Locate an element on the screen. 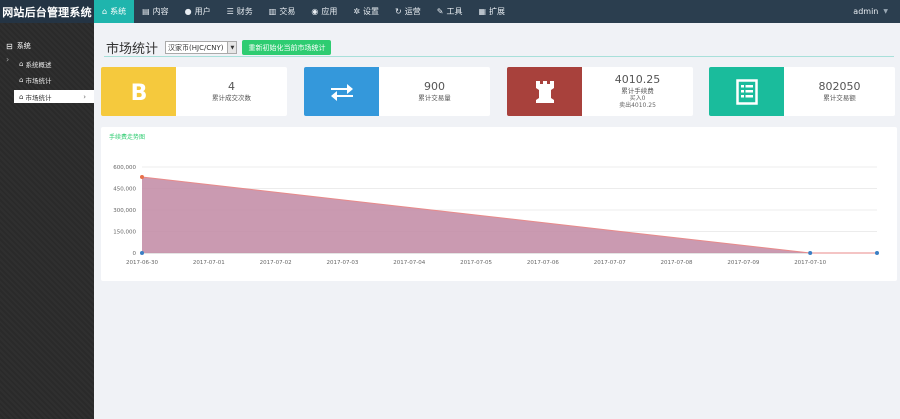 The image size is (900, 419). trade-icon: ▥ is located at coordinates (272, 11).